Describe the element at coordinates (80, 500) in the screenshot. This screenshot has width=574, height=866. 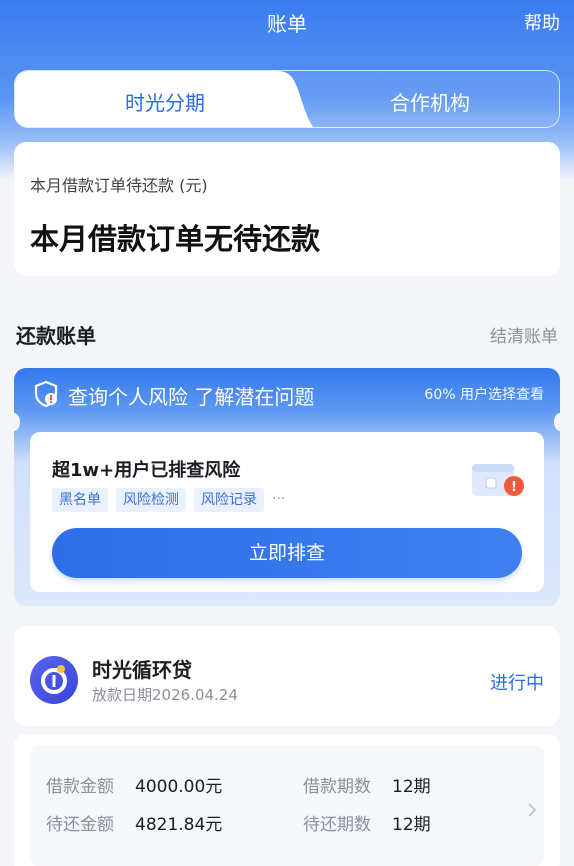
I see `tag-blacklist: 黑名单` at that location.